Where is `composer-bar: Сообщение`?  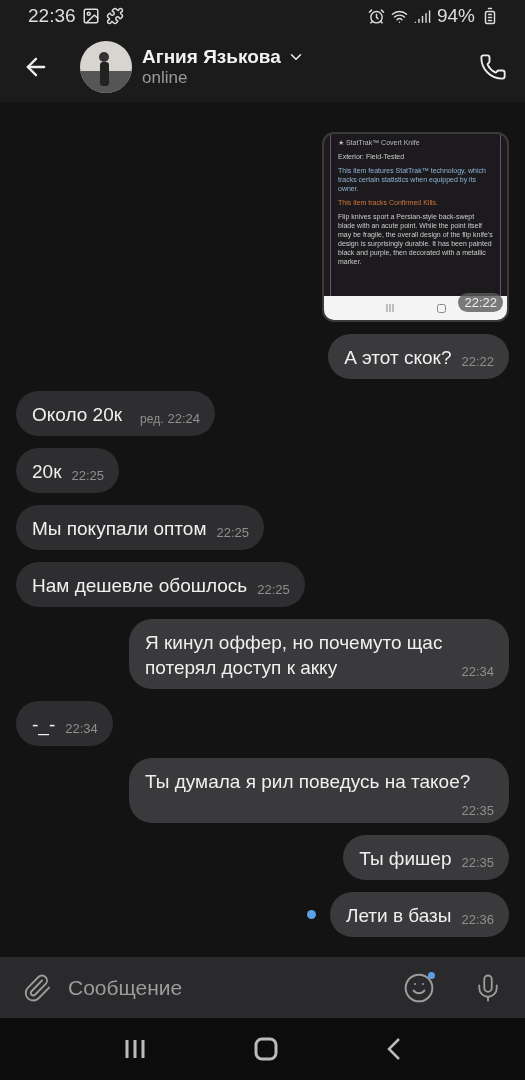 composer-bar: Сообщение is located at coordinates (262, 987).